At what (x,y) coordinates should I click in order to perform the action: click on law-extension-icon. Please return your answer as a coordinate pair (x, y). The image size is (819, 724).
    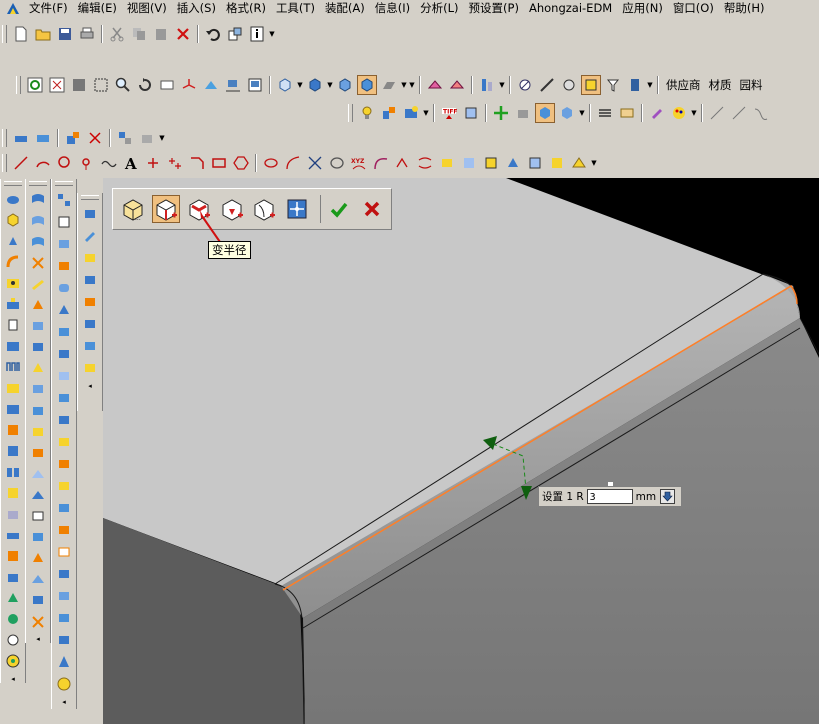
    Looking at the image, I should click on (38, 431).